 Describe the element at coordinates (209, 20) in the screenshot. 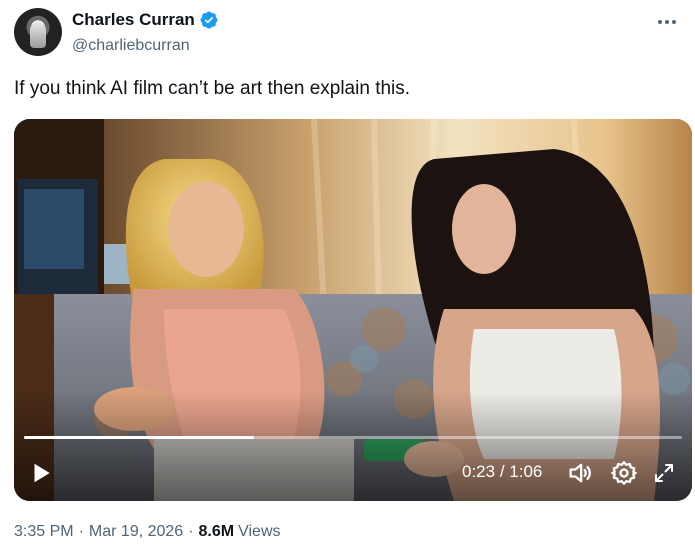

I see `verified-badge-icon` at that location.